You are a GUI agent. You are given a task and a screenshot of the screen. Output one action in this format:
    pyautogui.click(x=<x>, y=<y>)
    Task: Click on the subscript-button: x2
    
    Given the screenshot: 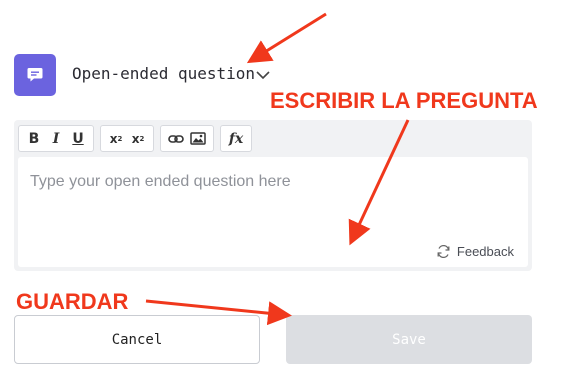 What is the action you would take?
    pyautogui.click(x=138, y=139)
    